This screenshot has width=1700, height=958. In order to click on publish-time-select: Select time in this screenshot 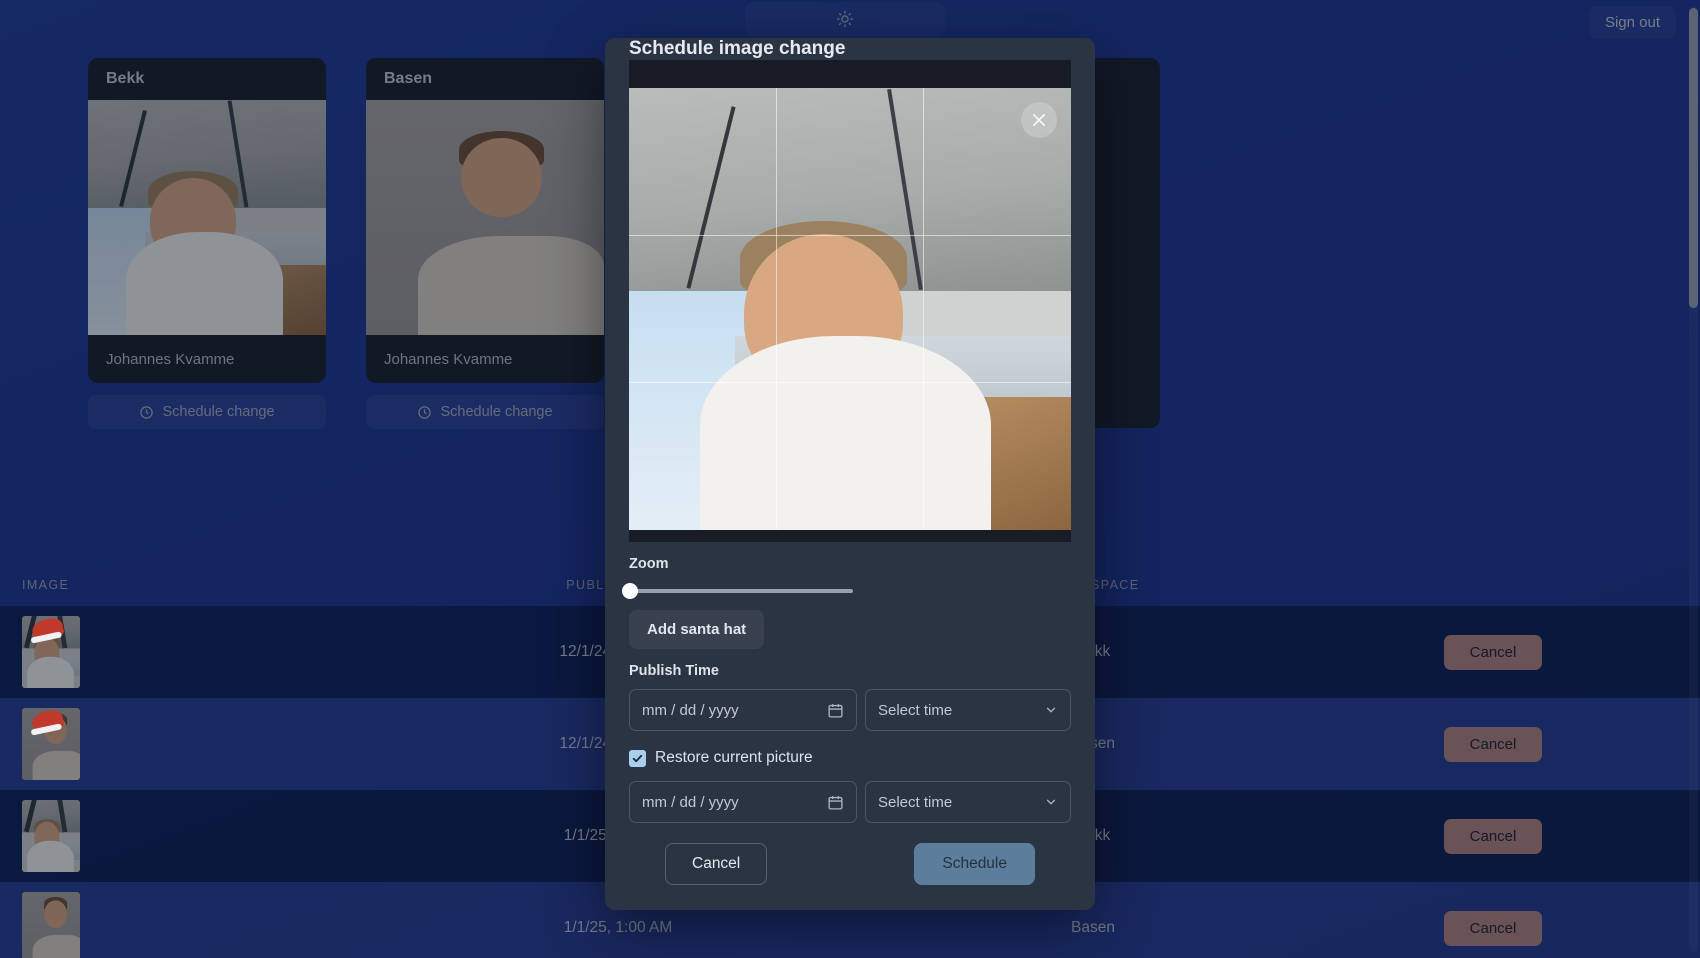, I will do `click(968, 710)`.